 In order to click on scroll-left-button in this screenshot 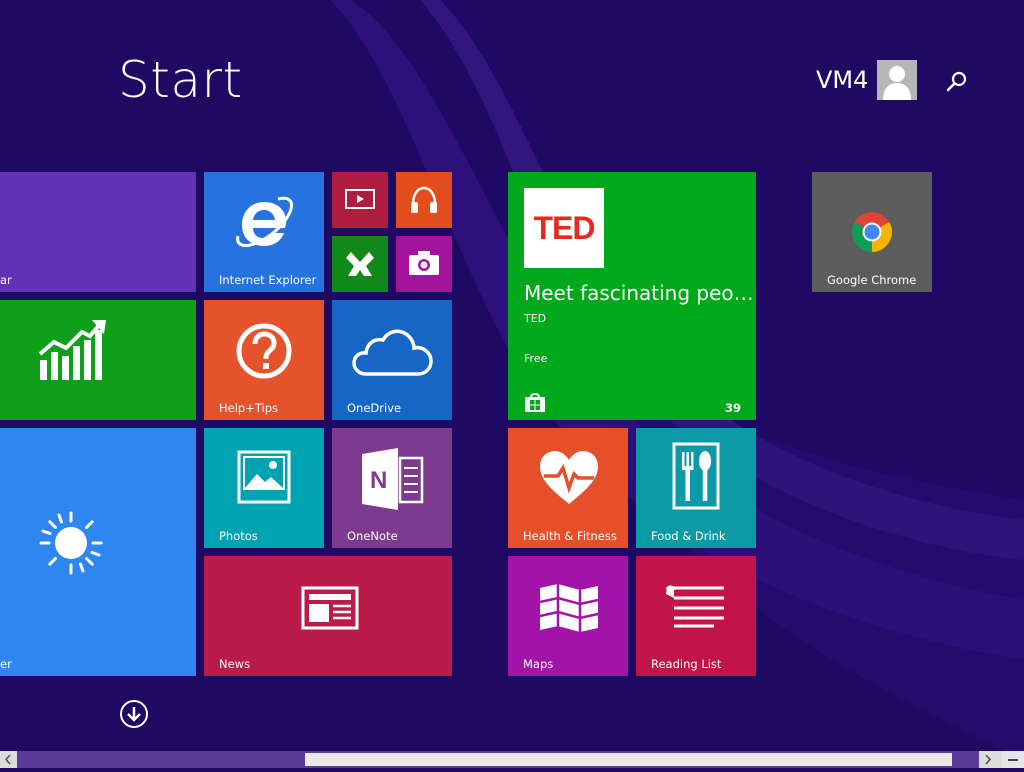, I will do `click(8, 759)`.